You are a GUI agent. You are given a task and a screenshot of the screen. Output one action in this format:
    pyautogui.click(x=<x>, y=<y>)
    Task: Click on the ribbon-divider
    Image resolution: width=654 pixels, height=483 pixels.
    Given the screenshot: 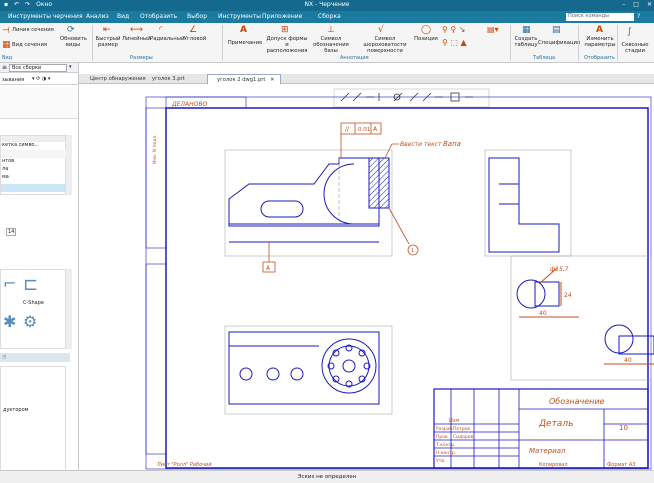 What is the action you would take?
    pyautogui.click(x=92, y=43)
    